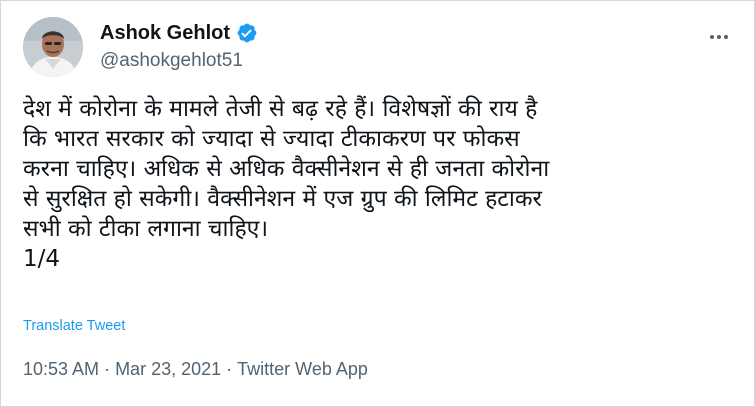 The width and height of the screenshot is (755, 407). What do you see at coordinates (179, 47) in the screenshot?
I see `author-identity: Ashok Gehlot @ashokgehlot51` at bounding box center [179, 47].